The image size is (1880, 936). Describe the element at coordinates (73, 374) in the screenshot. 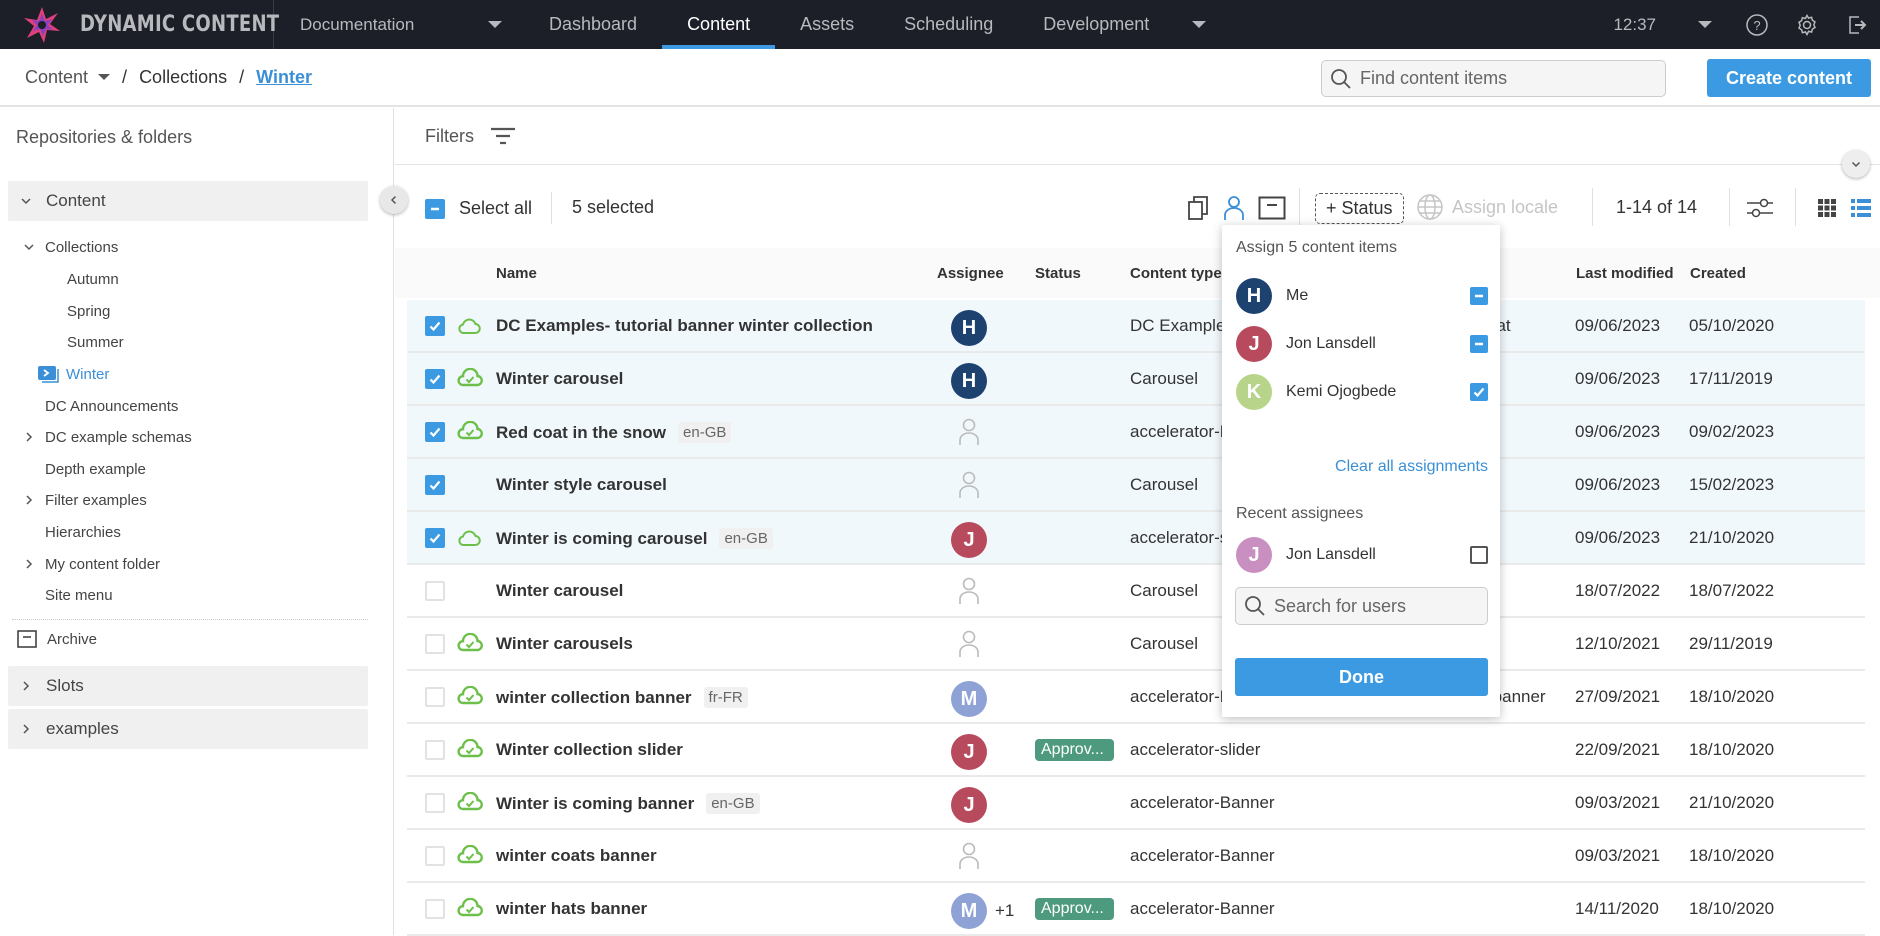

I see `folder-winter: Winter` at that location.